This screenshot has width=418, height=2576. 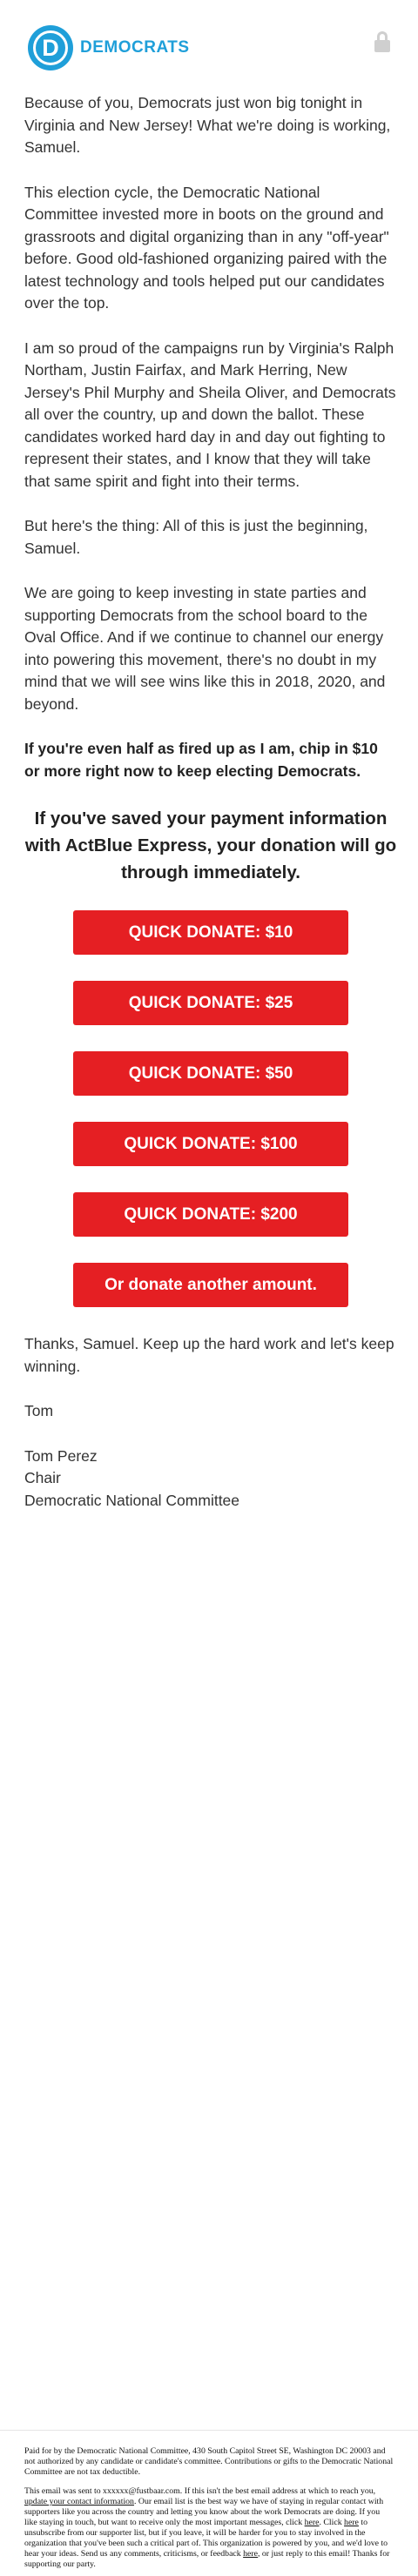 What do you see at coordinates (79, 2501) in the screenshot?
I see `update-contact-info-link: update your contact information` at bounding box center [79, 2501].